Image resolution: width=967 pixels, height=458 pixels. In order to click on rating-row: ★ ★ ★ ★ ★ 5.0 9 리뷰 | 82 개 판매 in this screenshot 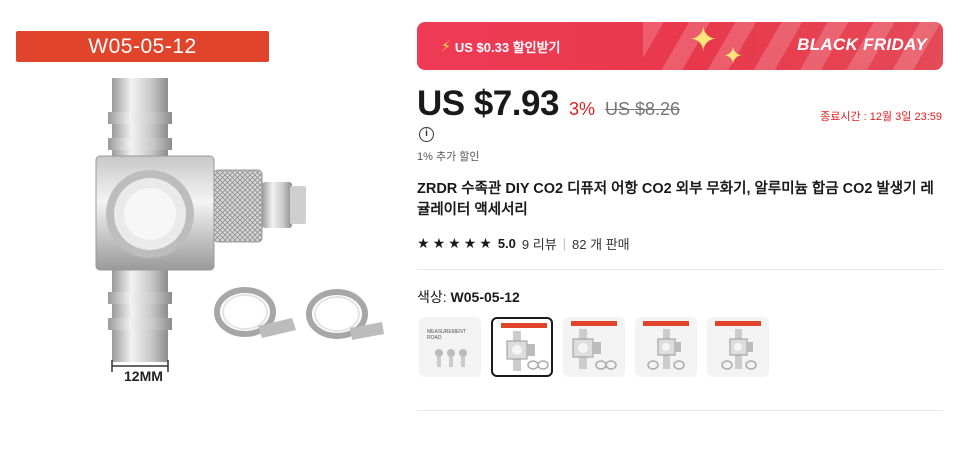, I will do `click(523, 243)`.